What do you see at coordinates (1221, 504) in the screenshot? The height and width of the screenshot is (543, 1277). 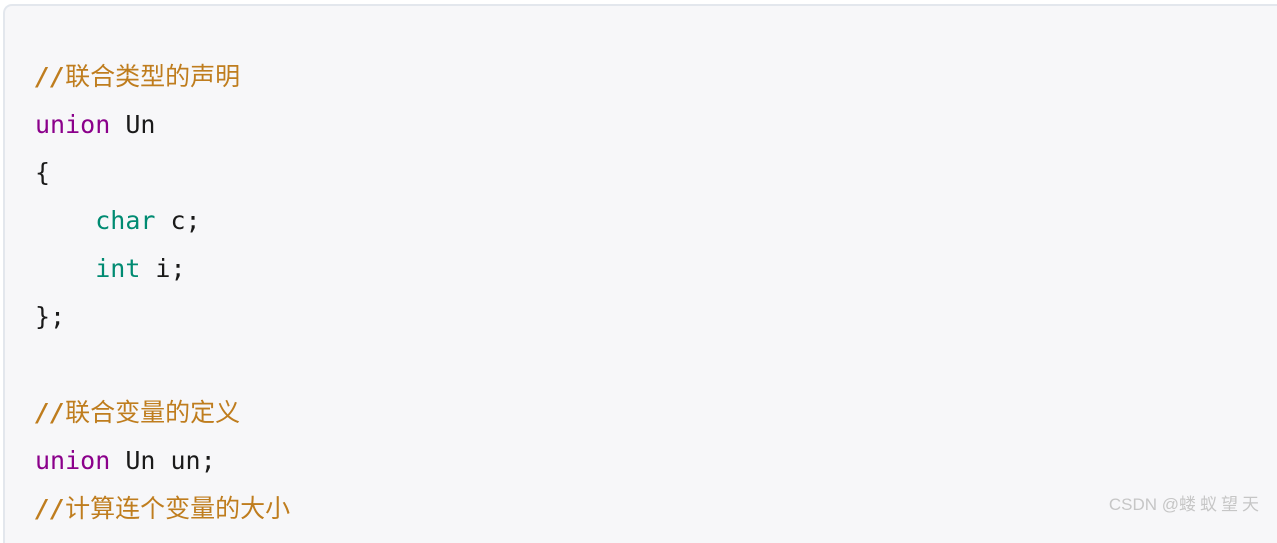 I see `watermark-author: 蝼蚁望天` at bounding box center [1221, 504].